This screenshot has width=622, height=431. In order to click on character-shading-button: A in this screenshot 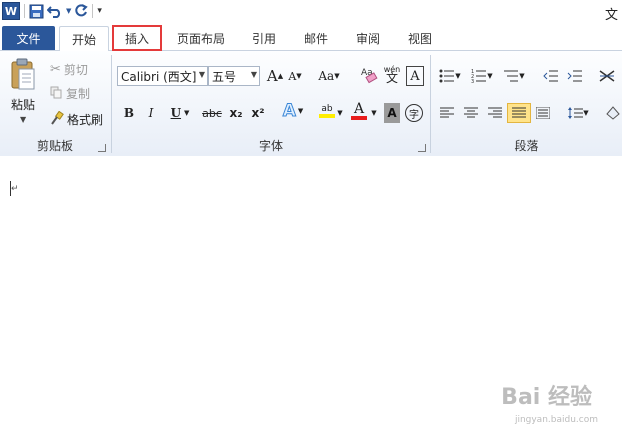, I will do `click(392, 113)`.